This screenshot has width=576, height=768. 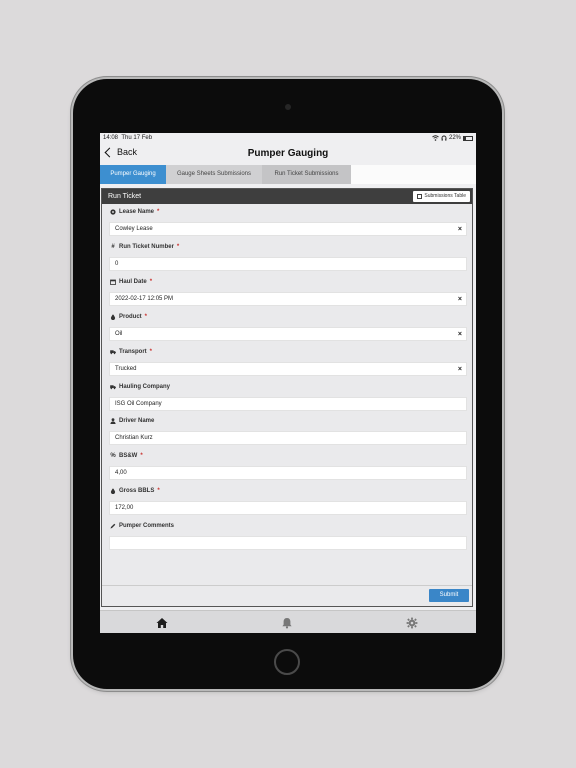 I want to click on device-home-button, so click(x=287, y=662).